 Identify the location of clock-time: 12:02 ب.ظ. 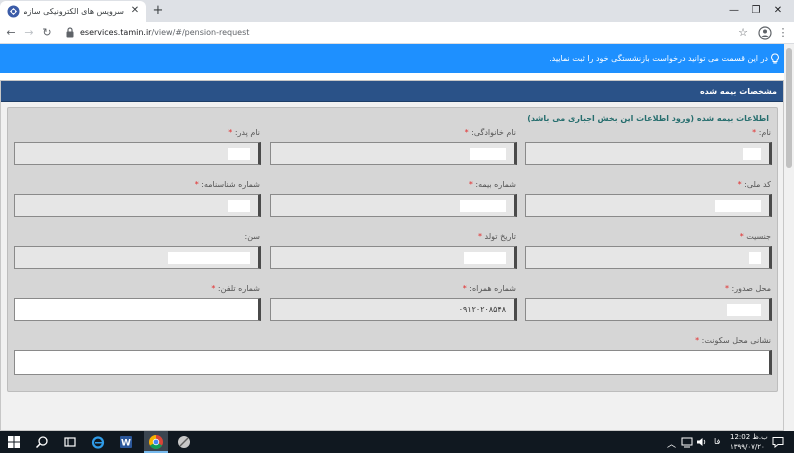
(749, 437).